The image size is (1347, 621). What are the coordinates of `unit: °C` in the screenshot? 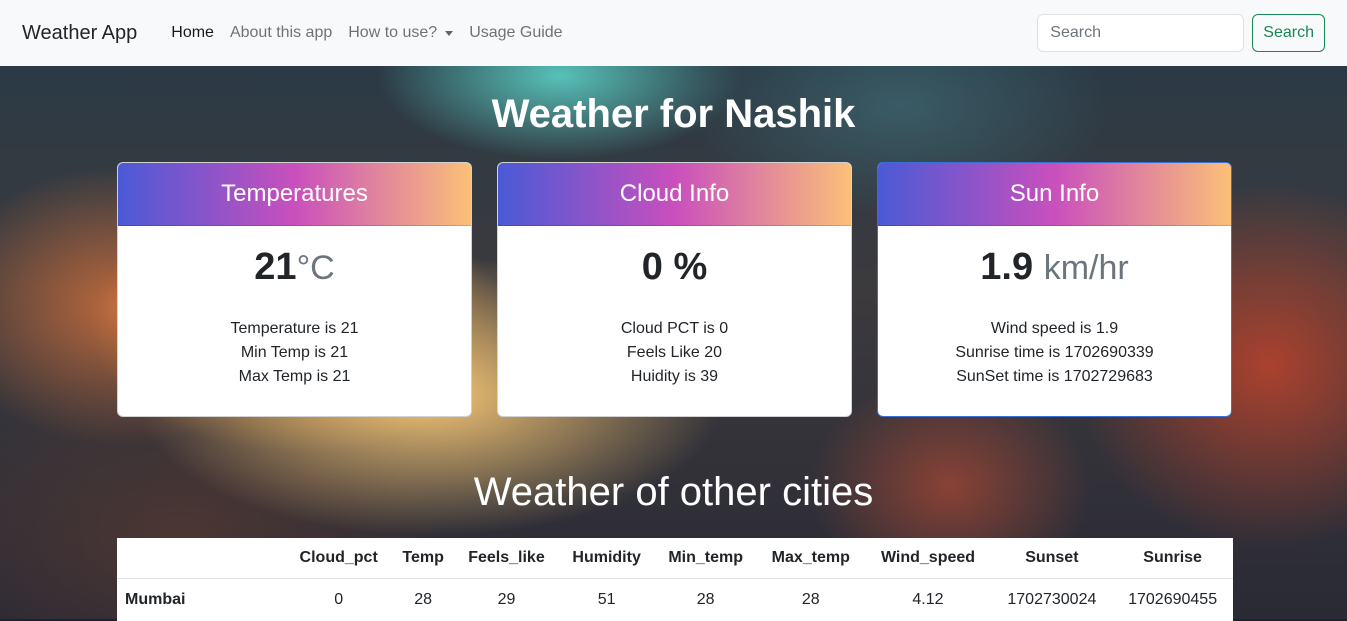 It's located at (316, 268).